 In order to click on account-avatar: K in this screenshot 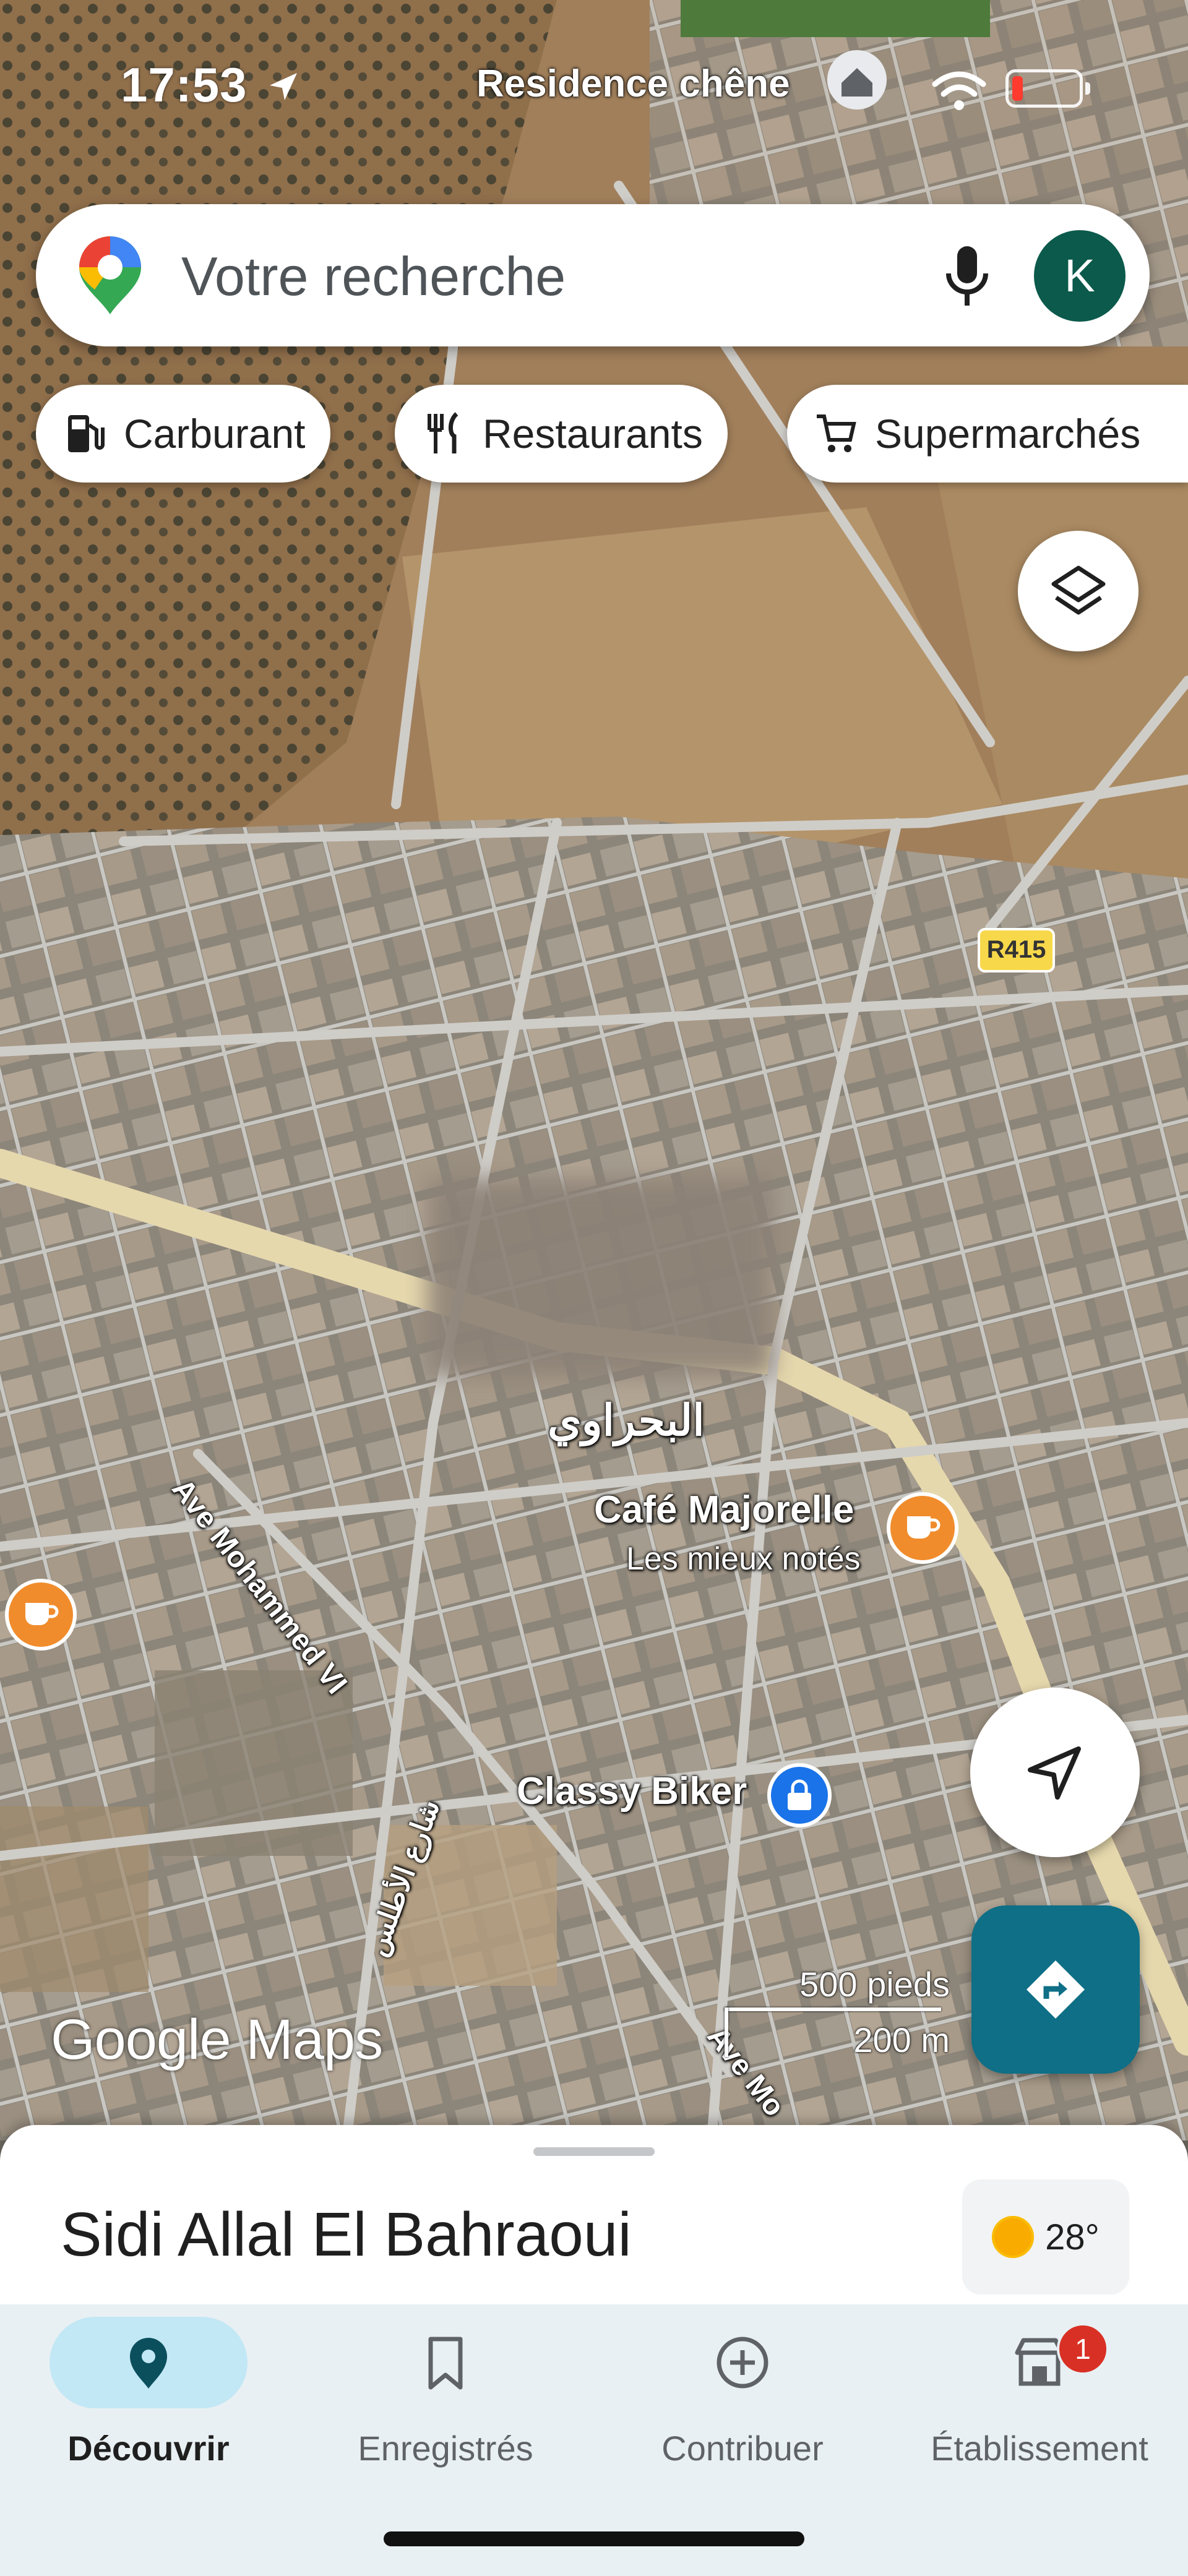, I will do `click(1080, 276)`.